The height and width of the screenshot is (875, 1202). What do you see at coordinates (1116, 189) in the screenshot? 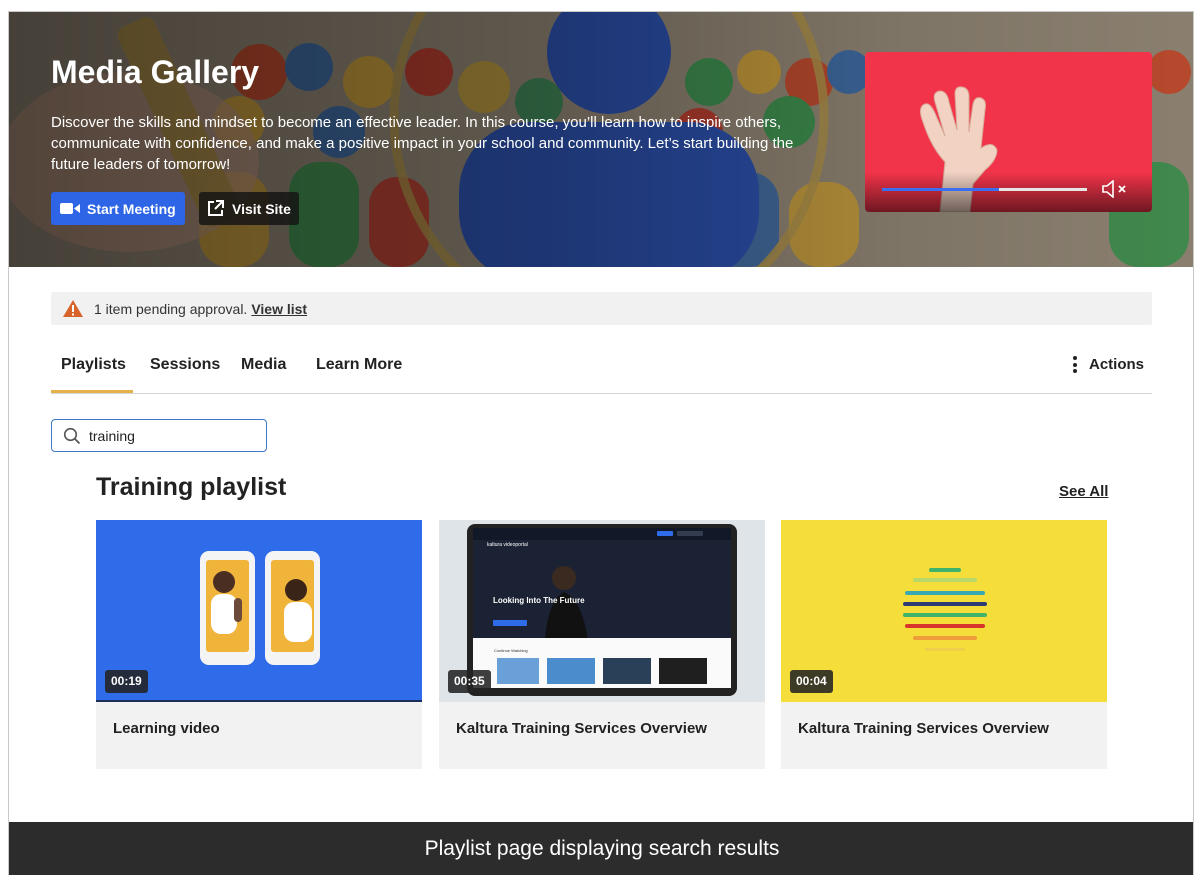
I see `volume-muted-icon` at bounding box center [1116, 189].